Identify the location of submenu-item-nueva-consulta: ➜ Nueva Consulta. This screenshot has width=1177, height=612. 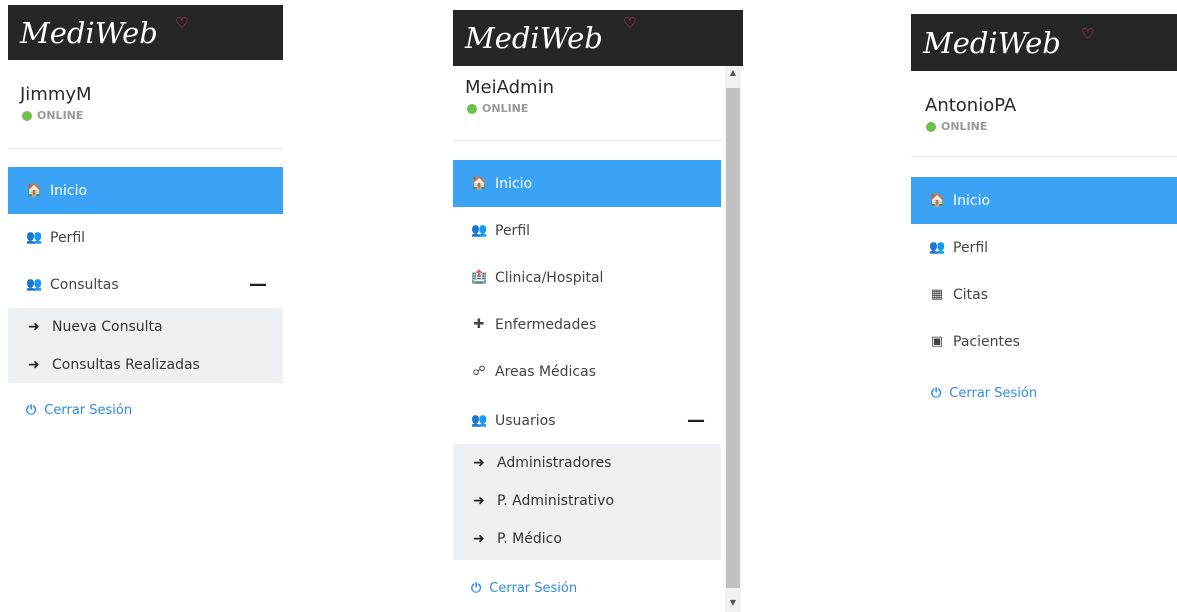
(95, 327).